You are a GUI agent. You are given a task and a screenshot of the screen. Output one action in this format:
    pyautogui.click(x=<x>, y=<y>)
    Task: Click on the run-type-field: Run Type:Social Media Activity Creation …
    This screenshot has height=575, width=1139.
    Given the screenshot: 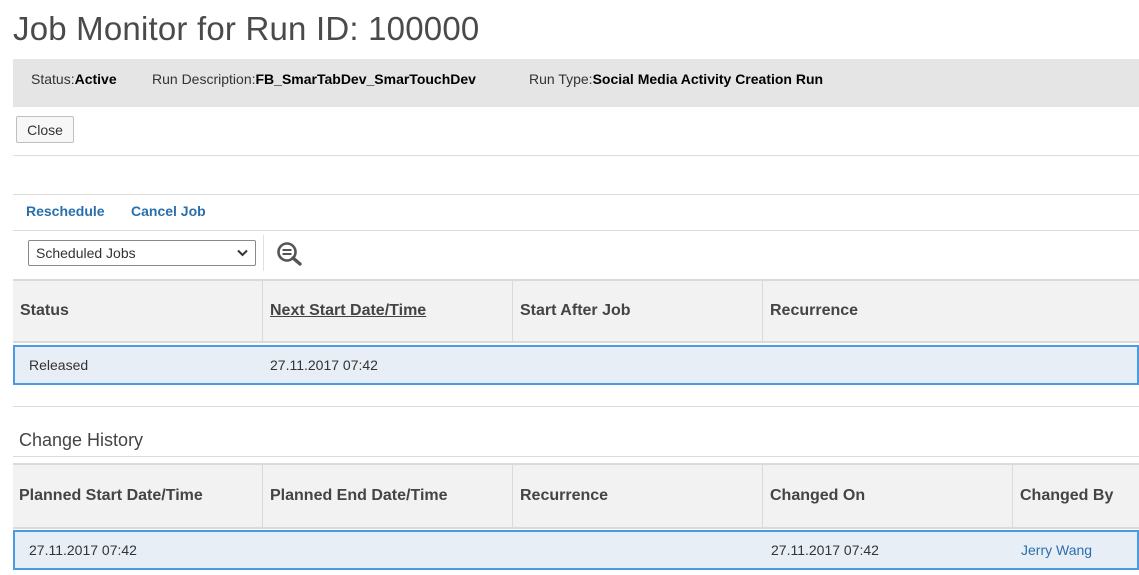 What is the action you would take?
    pyautogui.click(x=676, y=79)
    